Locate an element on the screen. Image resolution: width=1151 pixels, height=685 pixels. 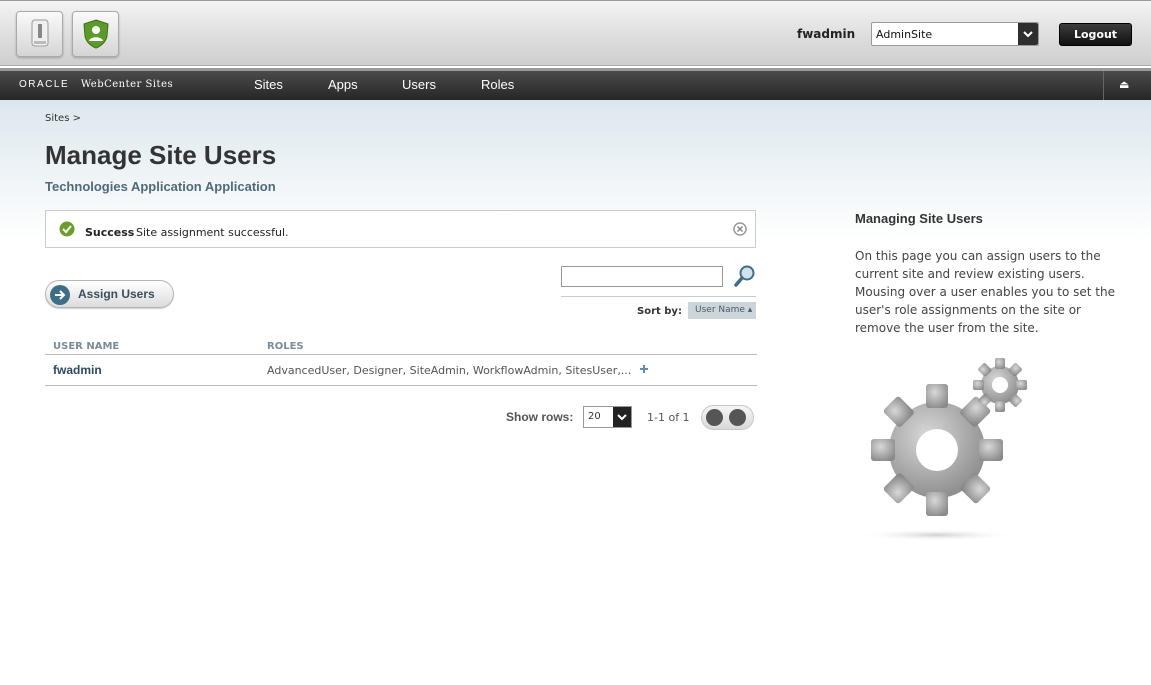
previous-page-button is located at coordinates (714, 417).